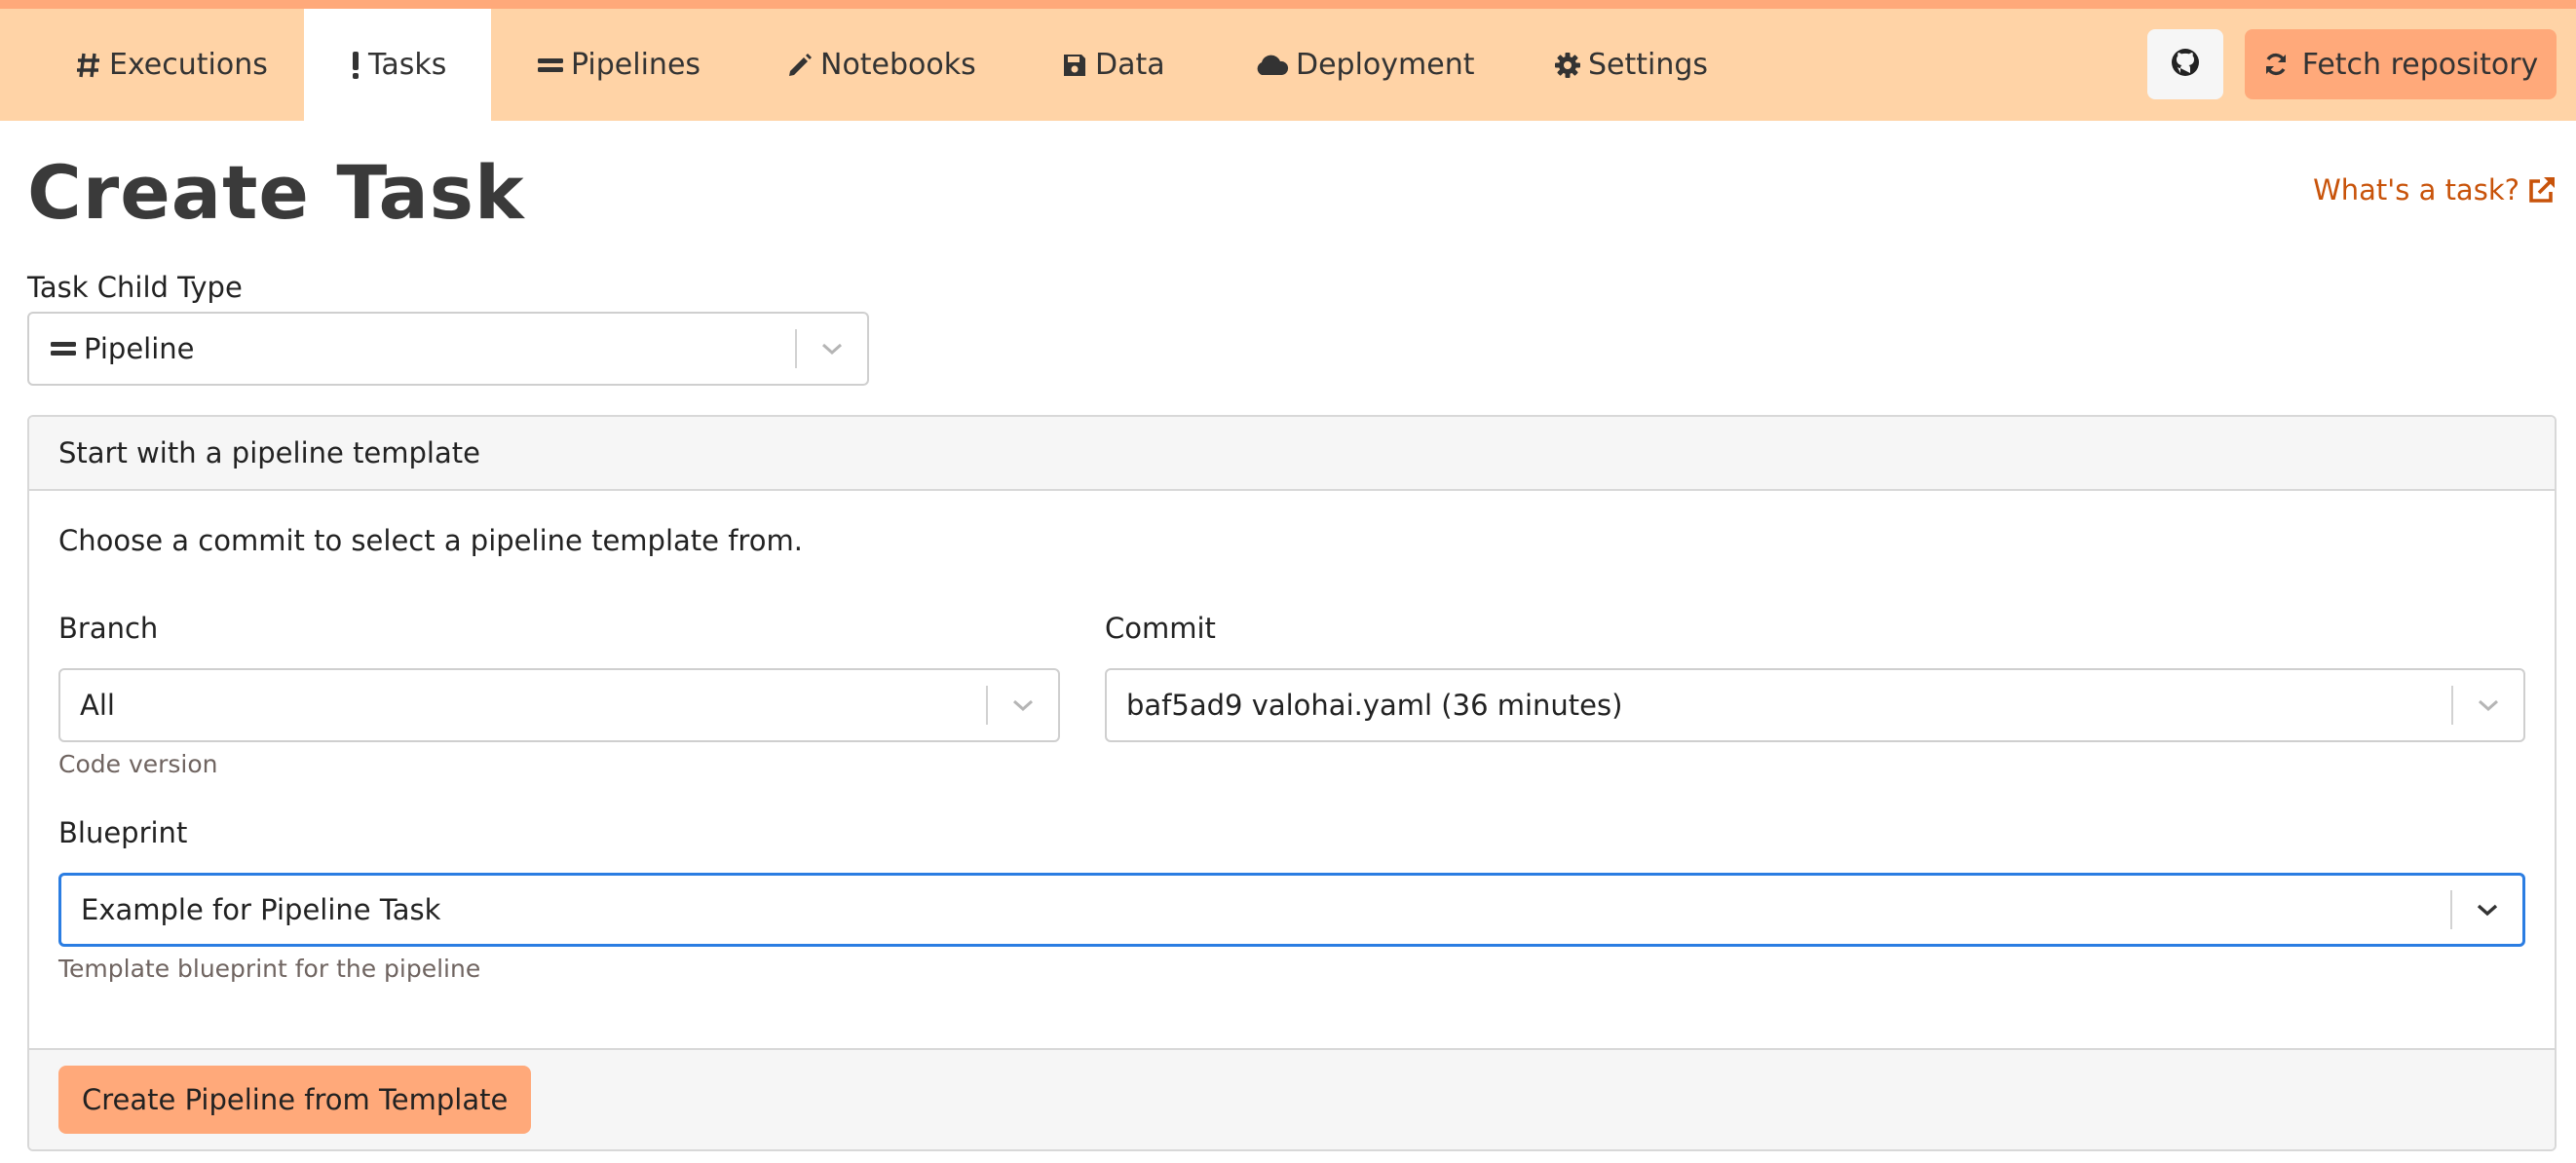  I want to click on gear-icon, so click(1567, 65).